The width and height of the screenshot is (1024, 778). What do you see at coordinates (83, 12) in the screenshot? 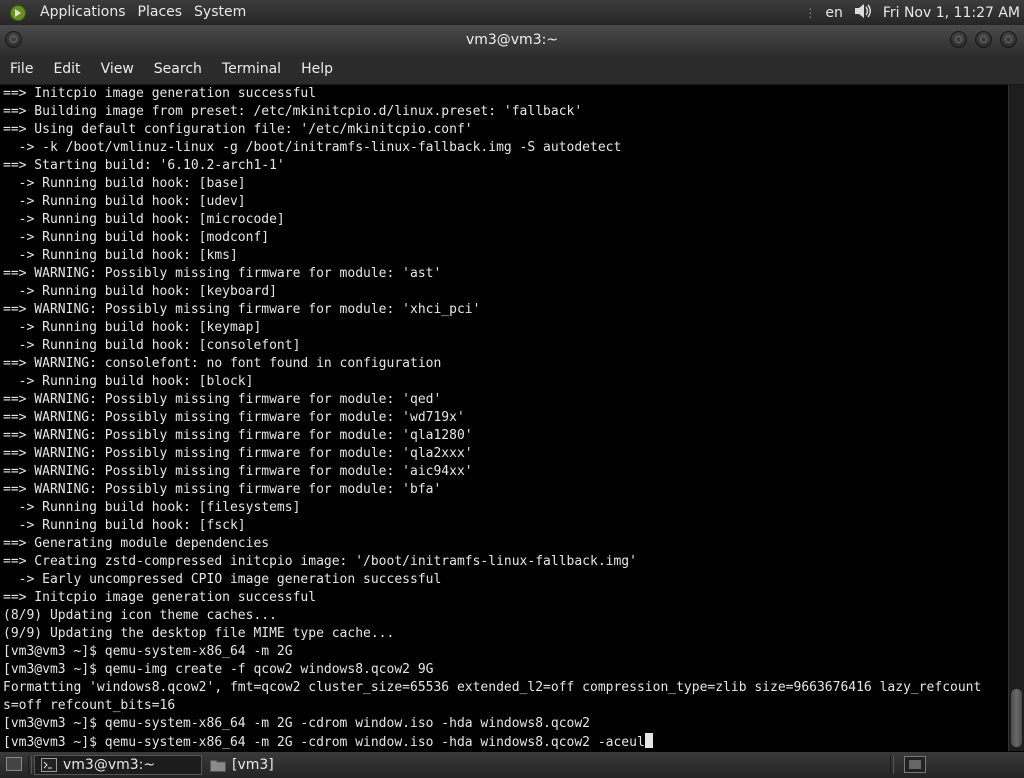
I see `applications-menu: Applications` at bounding box center [83, 12].